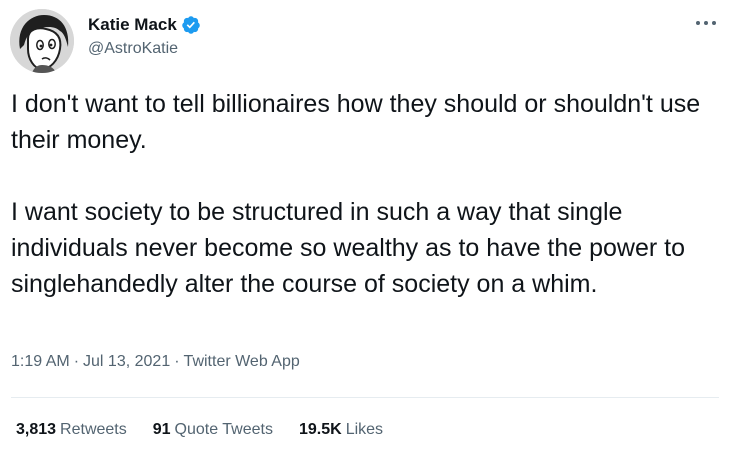  What do you see at coordinates (133, 49) in the screenshot?
I see `author-handle: @AstroKatie` at bounding box center [133, 49].